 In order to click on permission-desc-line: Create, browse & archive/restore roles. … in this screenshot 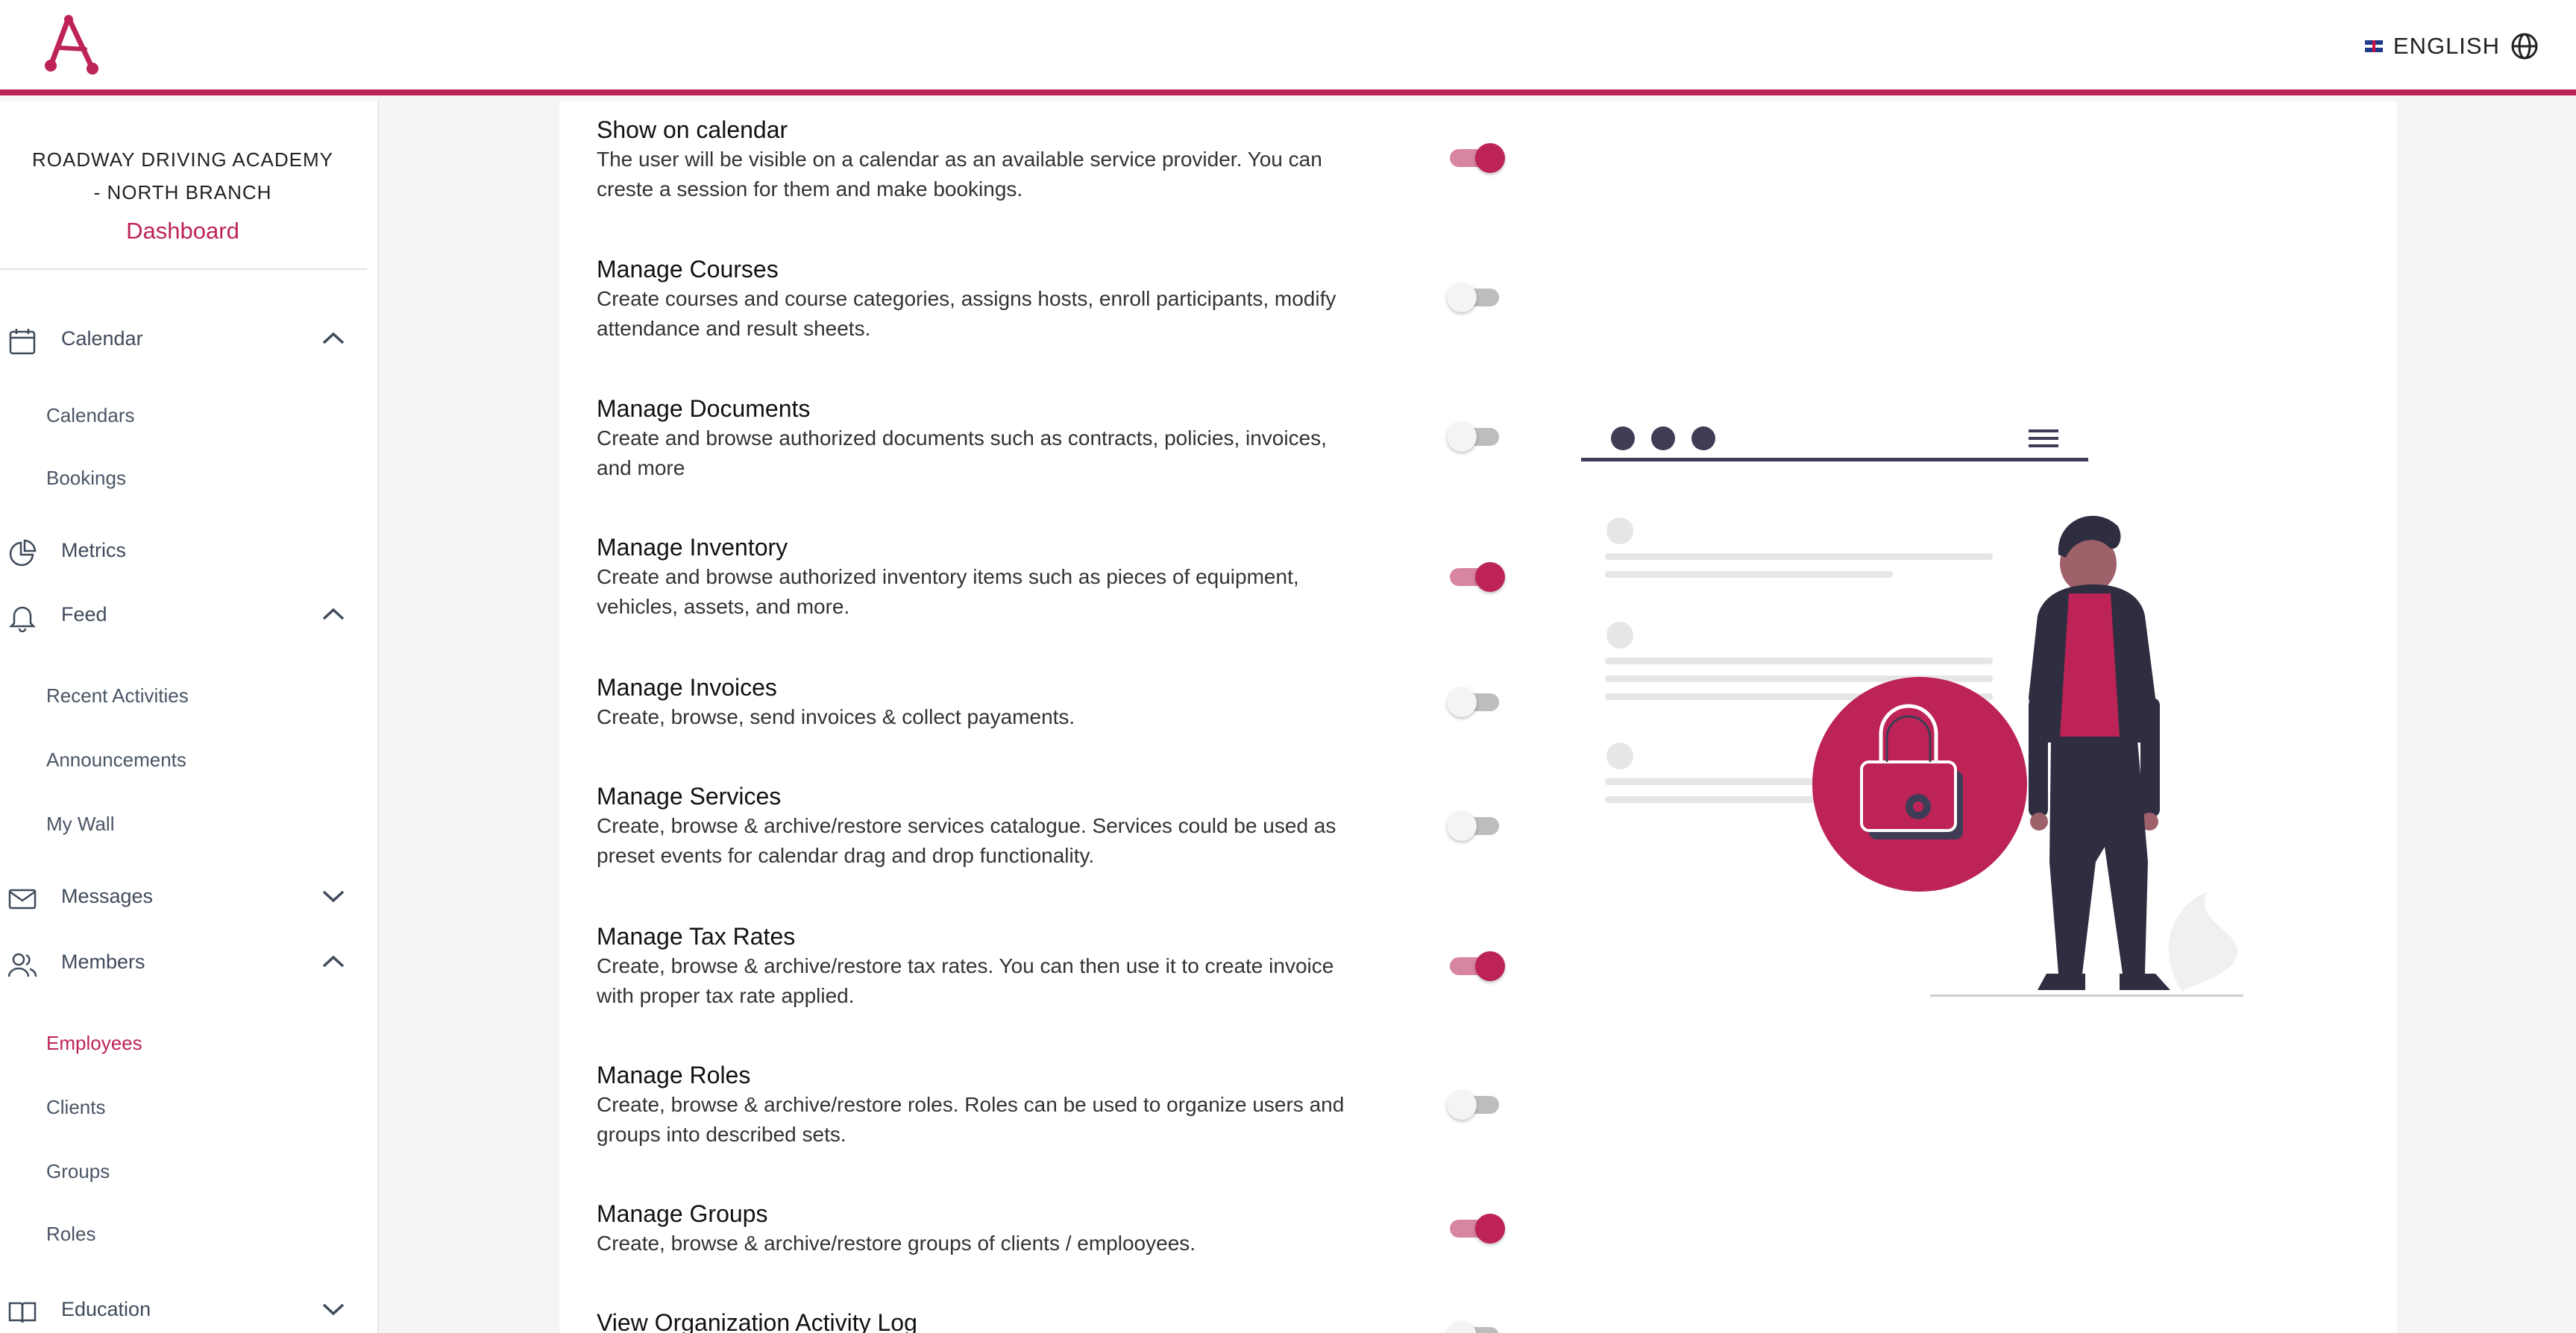, I will do `click(971, 1104)`.